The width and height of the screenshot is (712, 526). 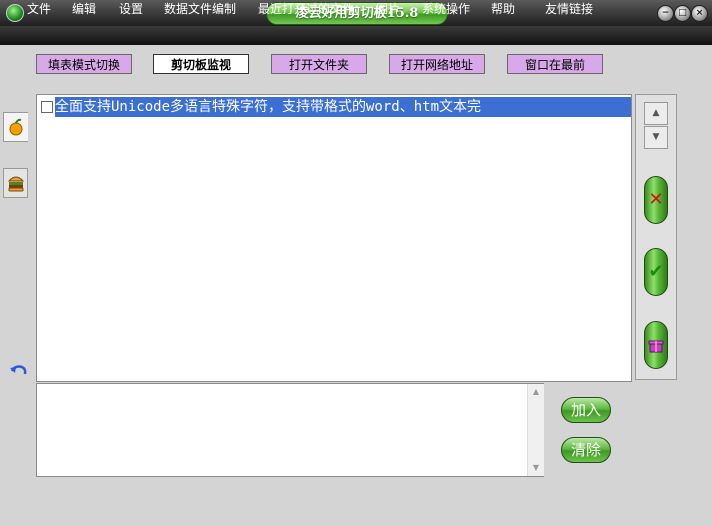 What do you see at coordinates (306, 9) in the screenshot?
I see `menu-recent-files: 最近打开过的文件` at bounding box center [306, 9].